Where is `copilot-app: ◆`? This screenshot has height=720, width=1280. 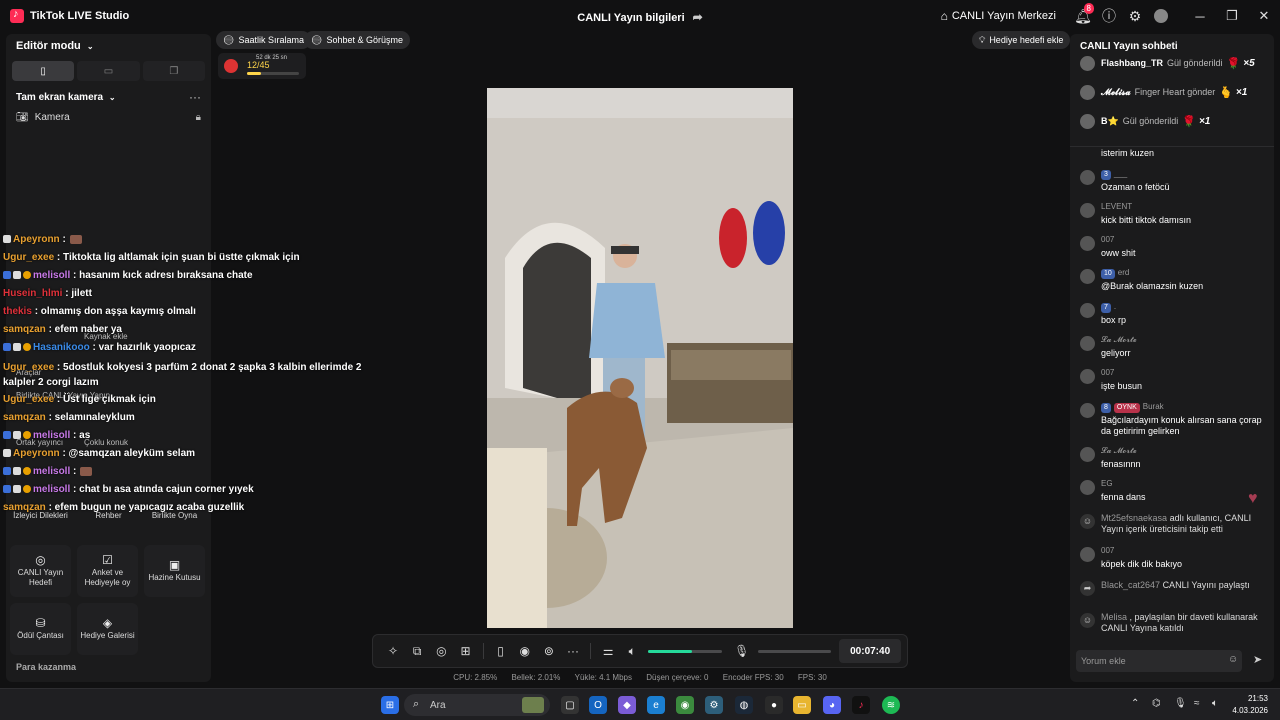
copilot-app: ◆ is located at coordinates (627, 705).